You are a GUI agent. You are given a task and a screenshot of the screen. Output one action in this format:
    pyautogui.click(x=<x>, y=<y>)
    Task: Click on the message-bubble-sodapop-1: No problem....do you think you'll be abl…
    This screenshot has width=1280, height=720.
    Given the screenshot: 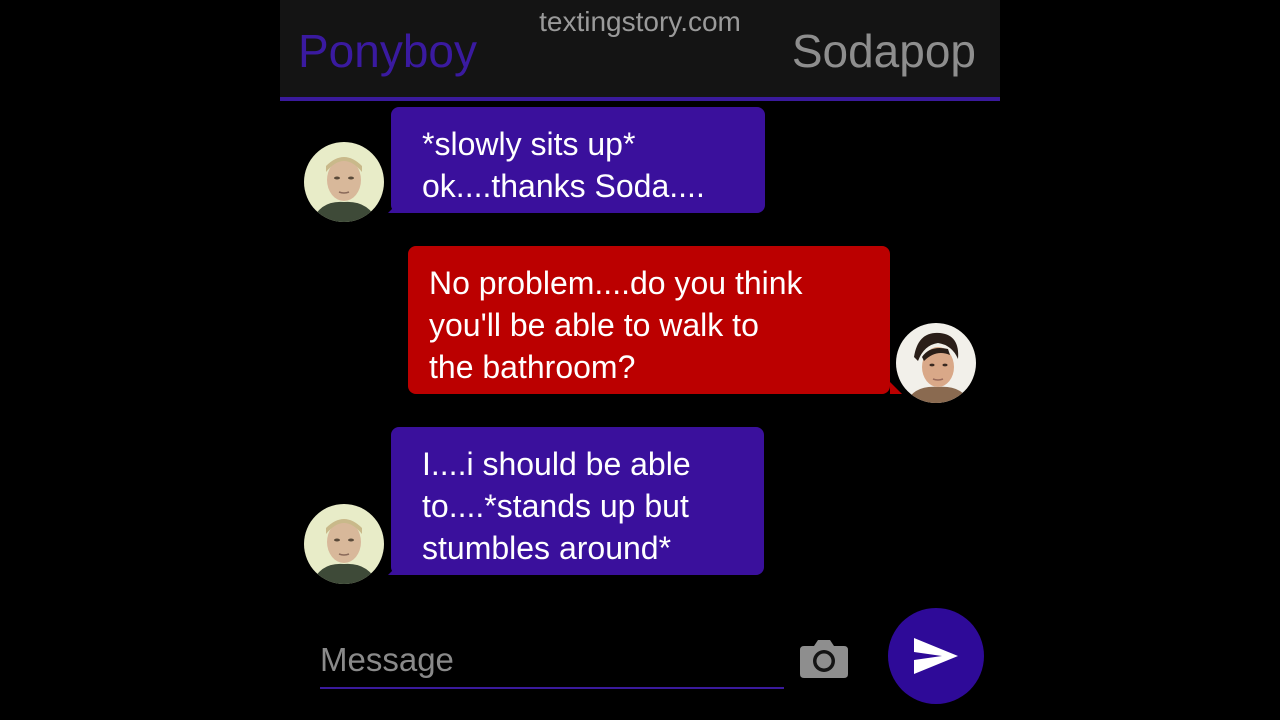 What is the action you would take?
    pyautogui.click(x=649, y=320)
    